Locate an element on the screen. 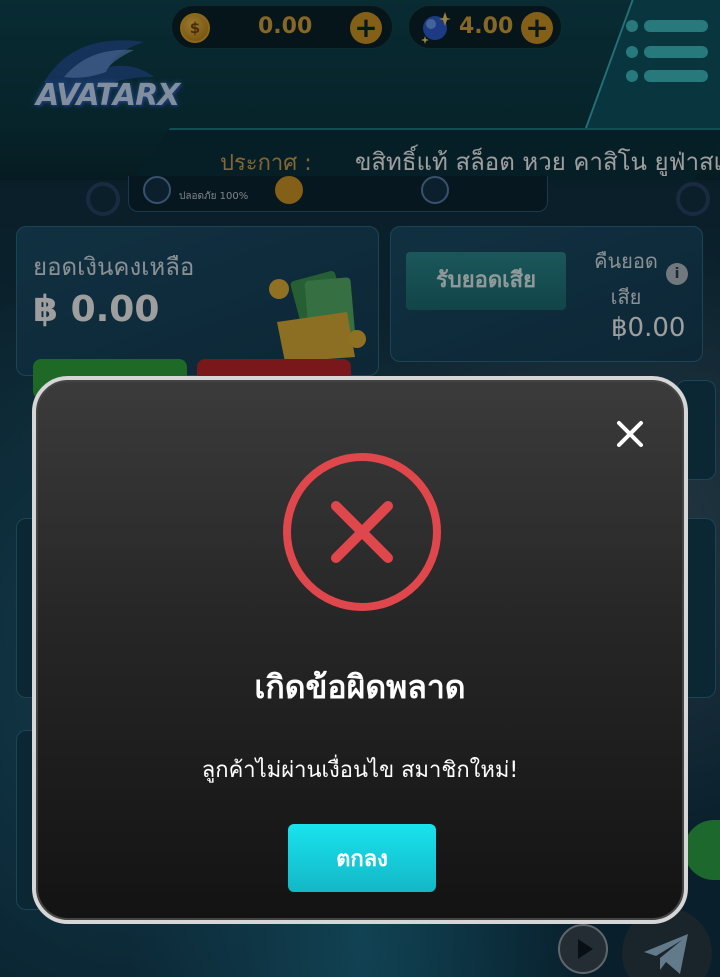 This screenshot has width=720, height=977. dialog-message: ลูกค้าไม่ผ่านเงื่อนไข สมาชิกใหม่! is located at coordinates (360, 770).